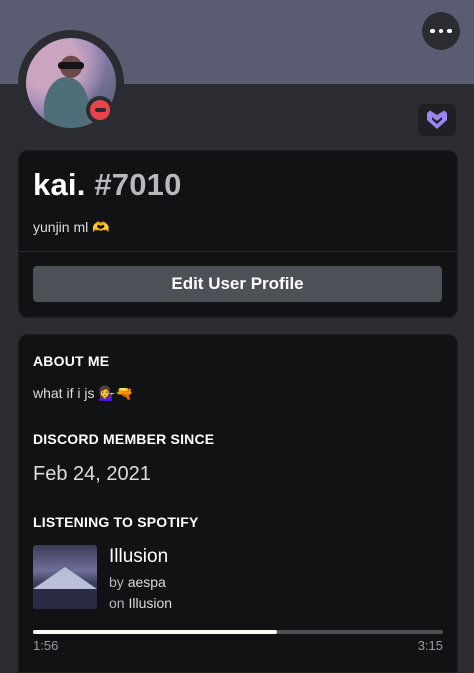  Describe the element at coordinates (92, 474) in the screenshot. I see `member-since-date: Feb 24, 2021` at that location.